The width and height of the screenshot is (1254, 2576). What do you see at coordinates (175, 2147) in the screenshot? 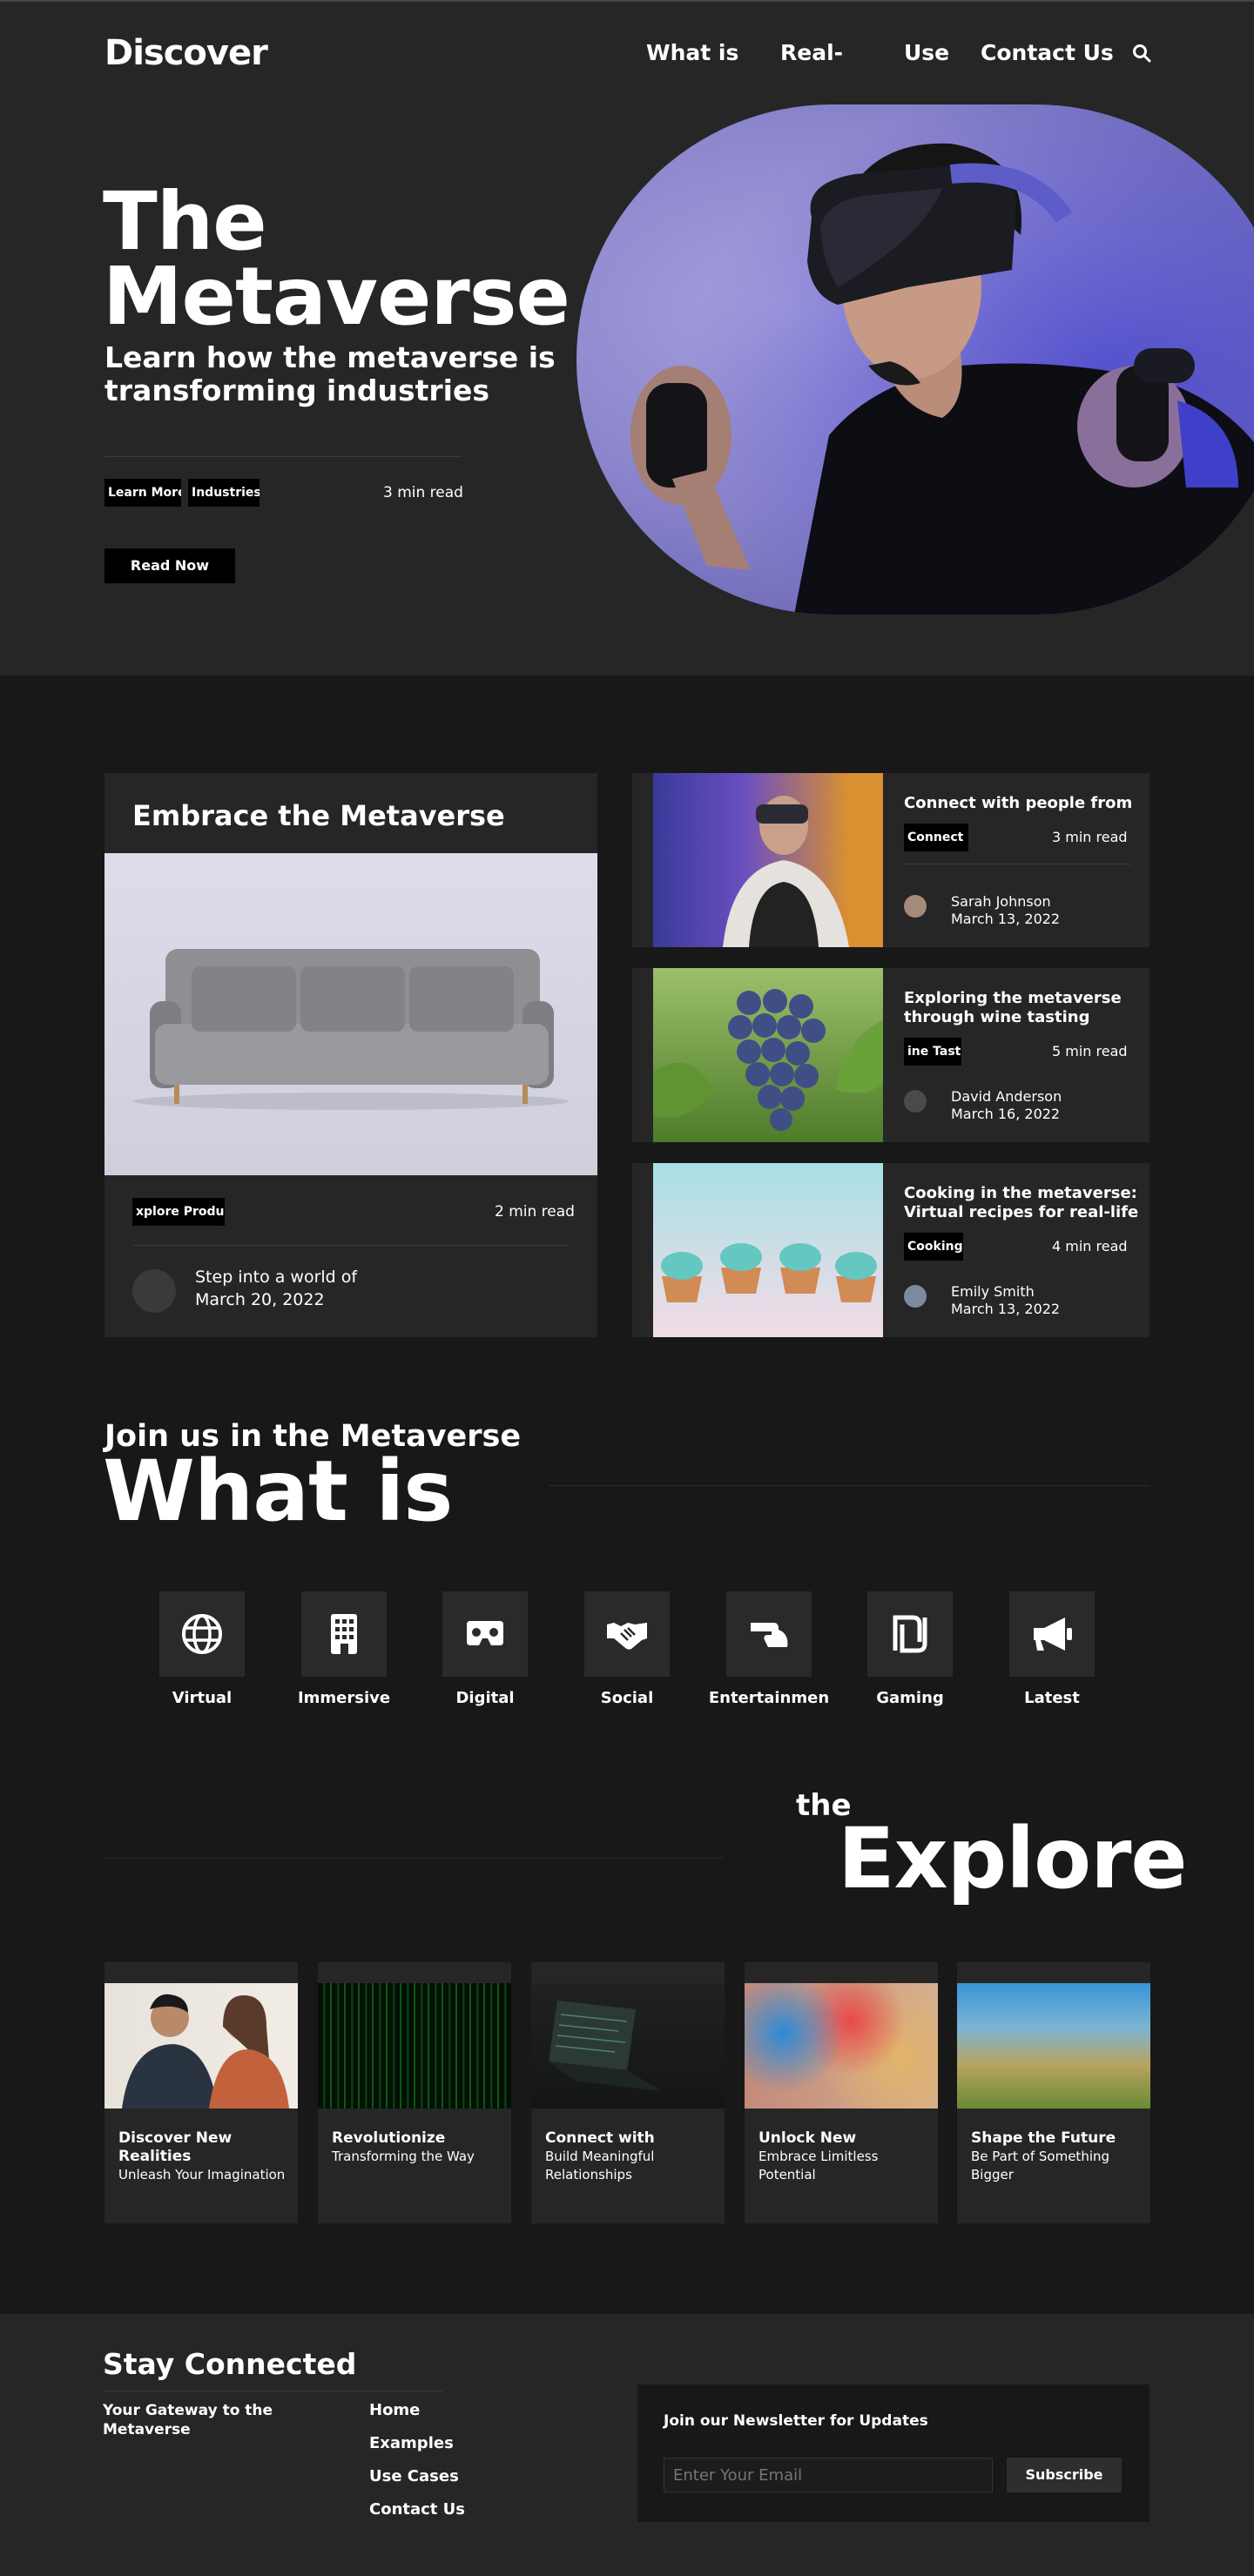
I see `explore-card-title: Discover New Realities` at bounding box center [175, 2147].